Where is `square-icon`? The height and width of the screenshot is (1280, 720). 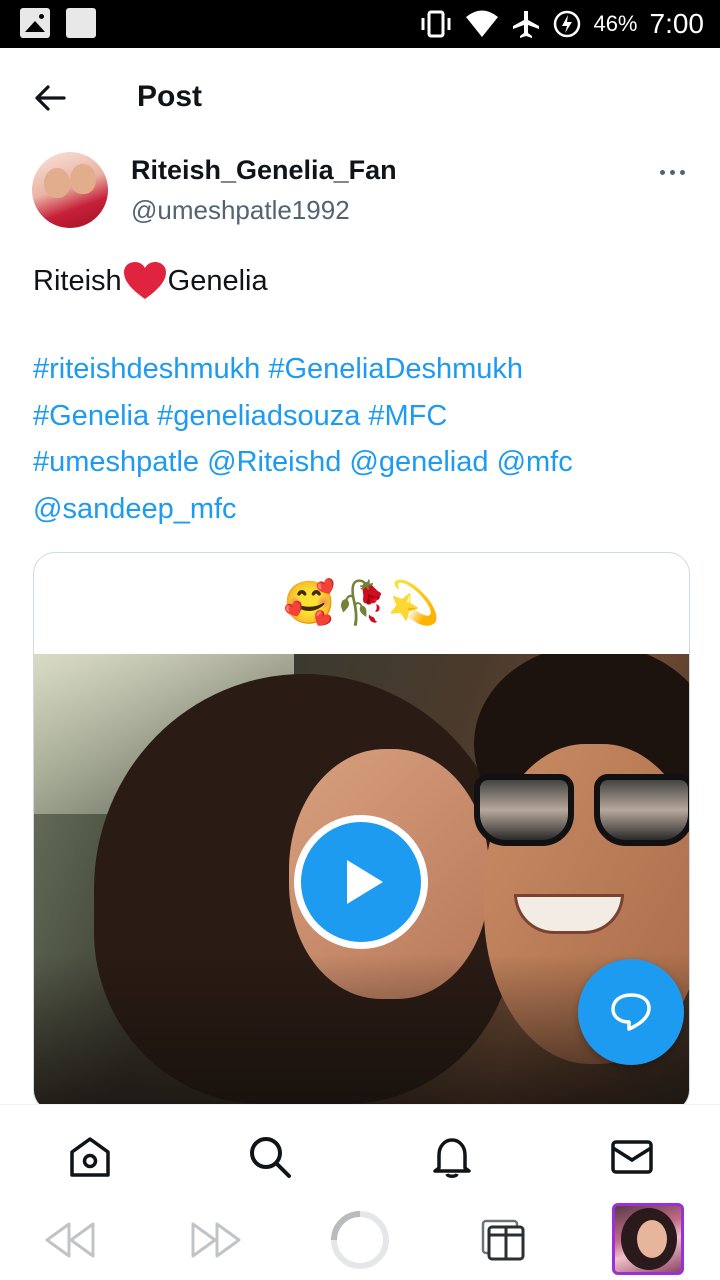 square-icon is located at coordinates (81, 23).